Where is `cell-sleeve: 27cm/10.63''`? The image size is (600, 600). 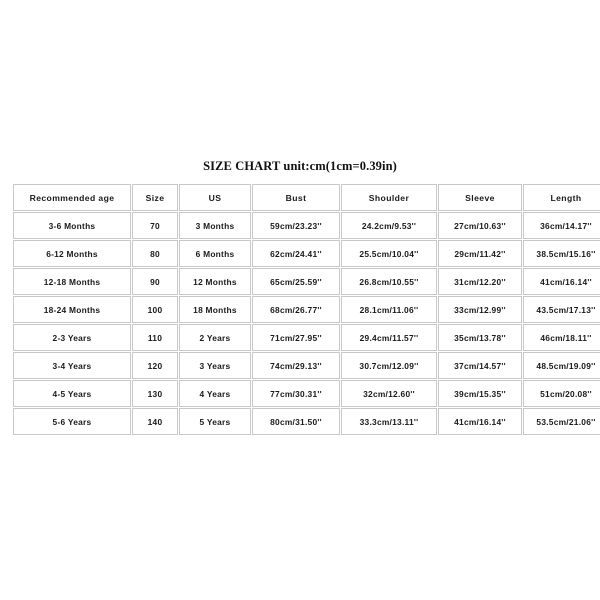 cell-sleeve: 27cm/10.63'' is located at coordinates (480, 225).